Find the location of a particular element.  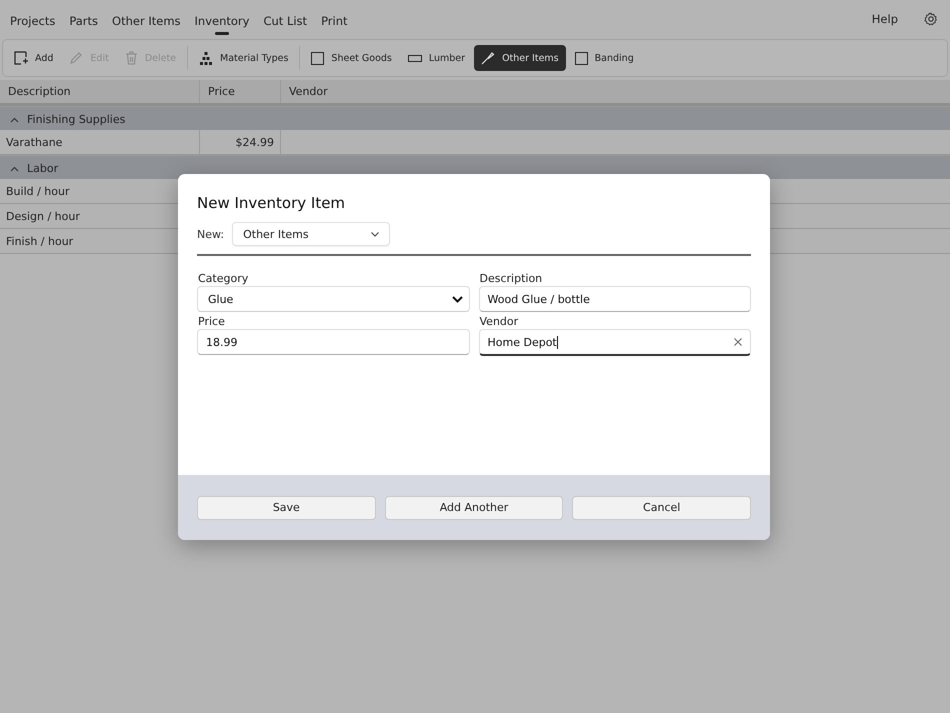

toolbar-button: Banding is located at coordinates (604, 58).